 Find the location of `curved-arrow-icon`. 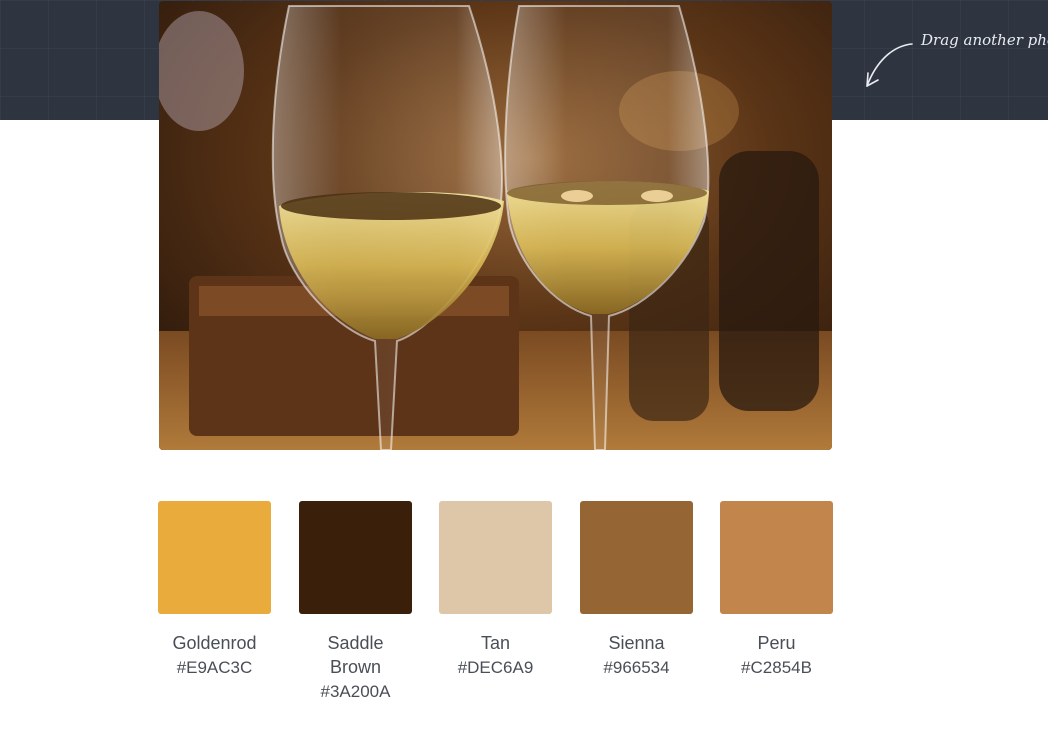

curved-arrow-icon is located at coordinates (889, 65).